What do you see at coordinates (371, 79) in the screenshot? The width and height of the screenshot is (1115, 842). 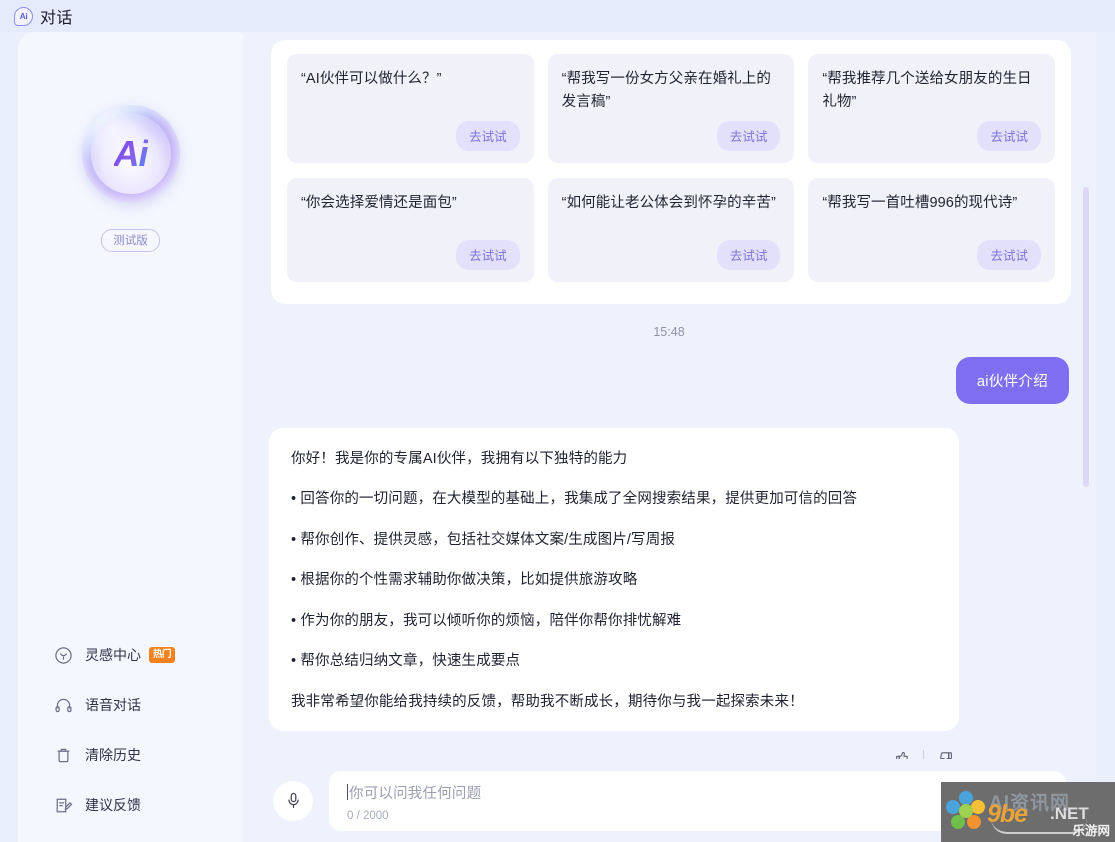 I see `suggestion-text: “AI伙伴可以做什么？”` at bounding box center [371, 79].